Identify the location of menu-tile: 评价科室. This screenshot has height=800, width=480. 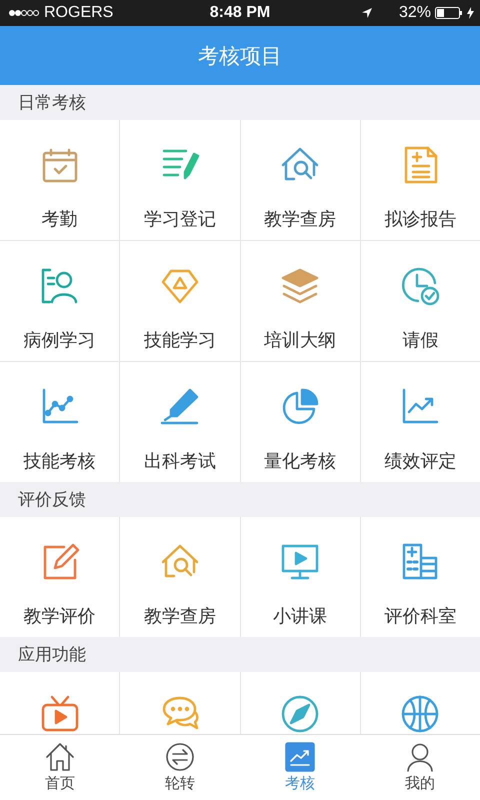
(420, 577).